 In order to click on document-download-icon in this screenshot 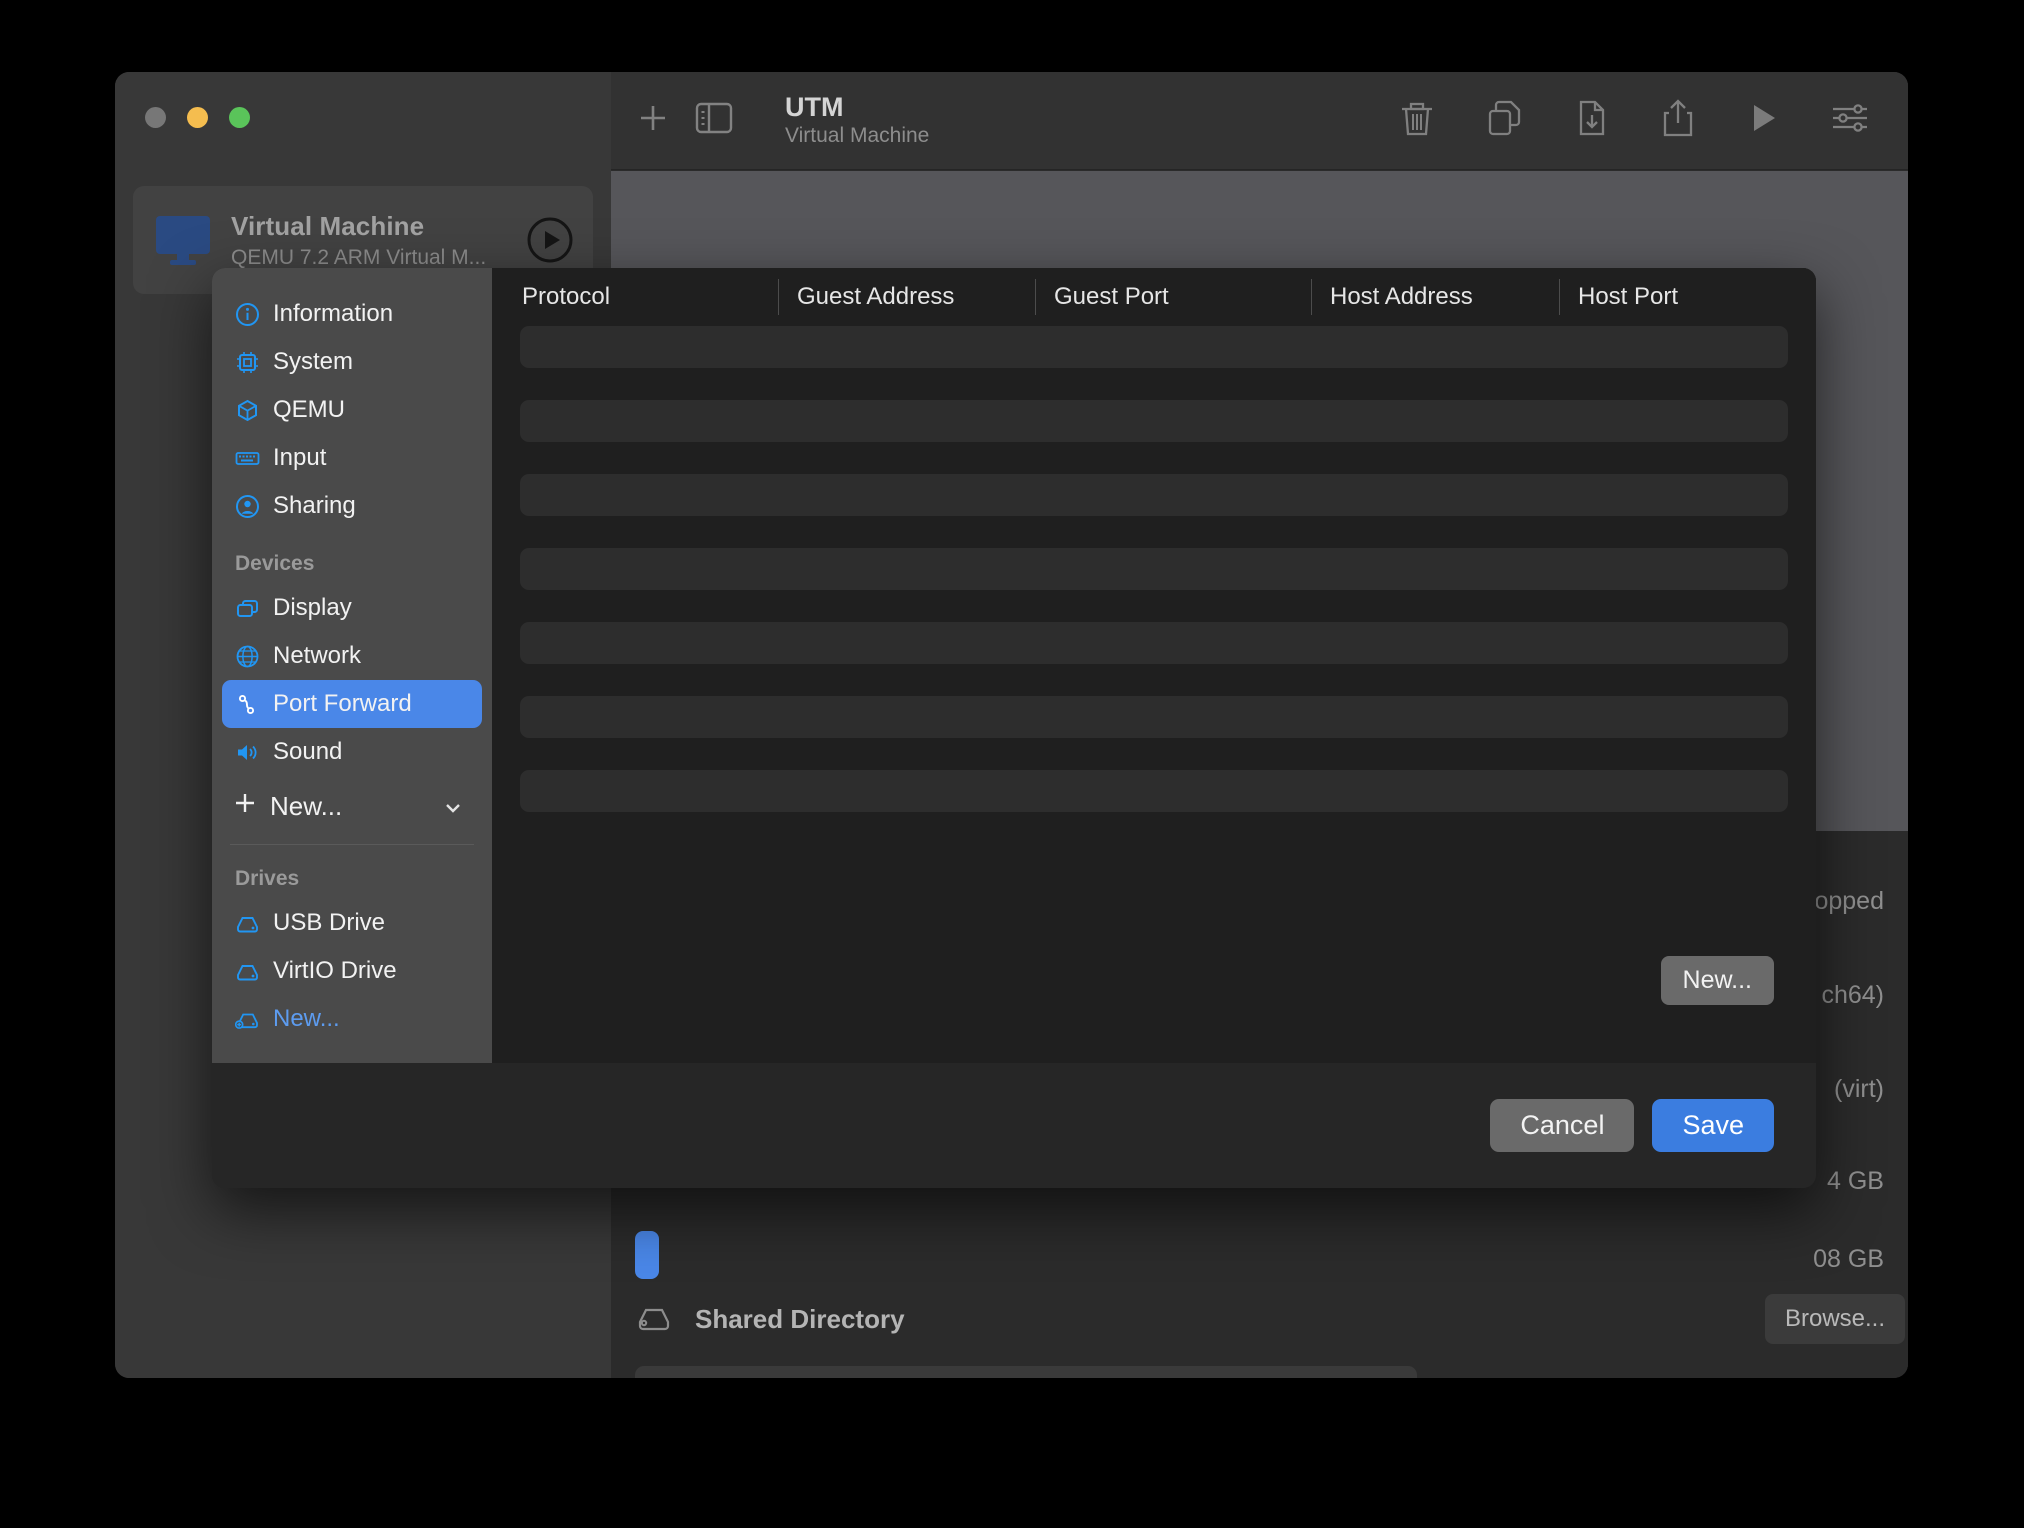, I will do `click(1592, 120)`.